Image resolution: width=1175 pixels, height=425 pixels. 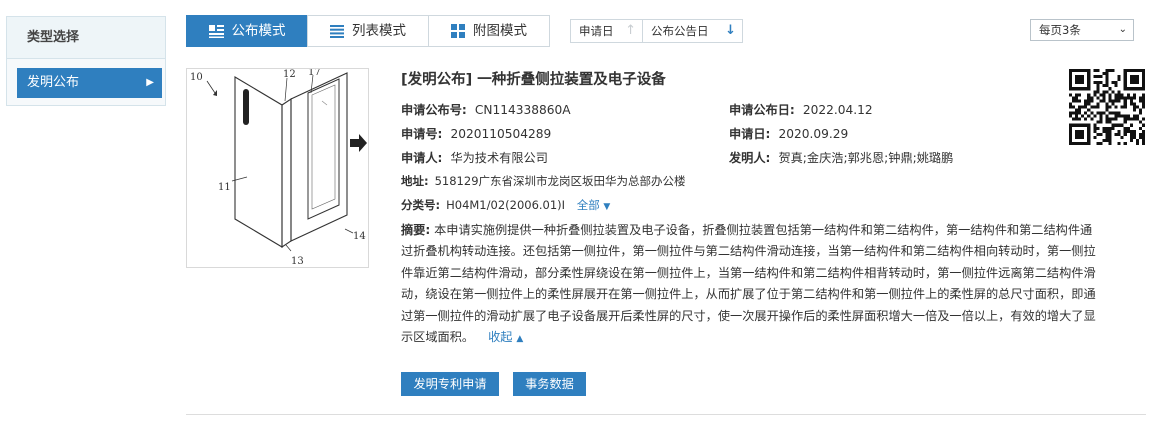 I want to click on chevron-down-icon: ⌄, so click(x=1122, y=29).